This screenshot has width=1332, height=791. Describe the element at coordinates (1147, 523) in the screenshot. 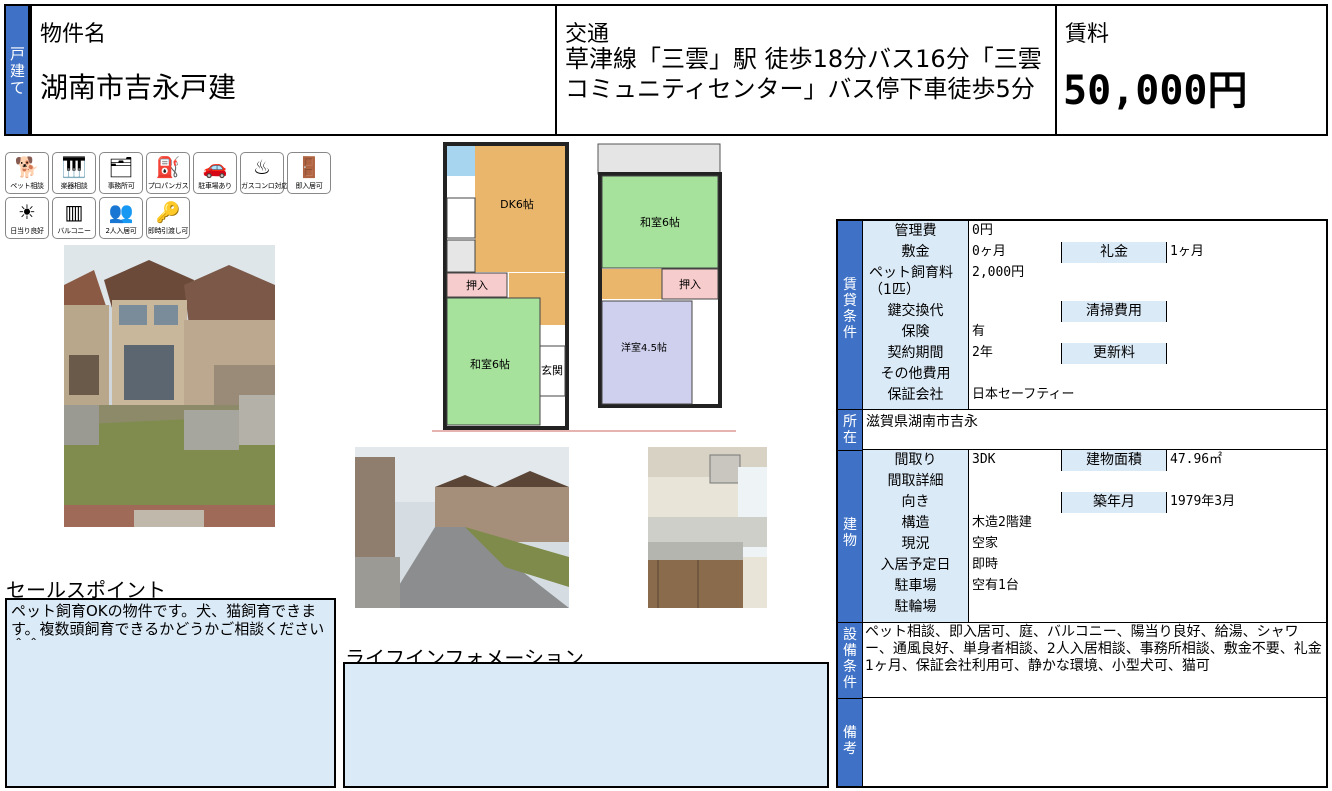

I see `structure-value: 木造2階建` at that location.